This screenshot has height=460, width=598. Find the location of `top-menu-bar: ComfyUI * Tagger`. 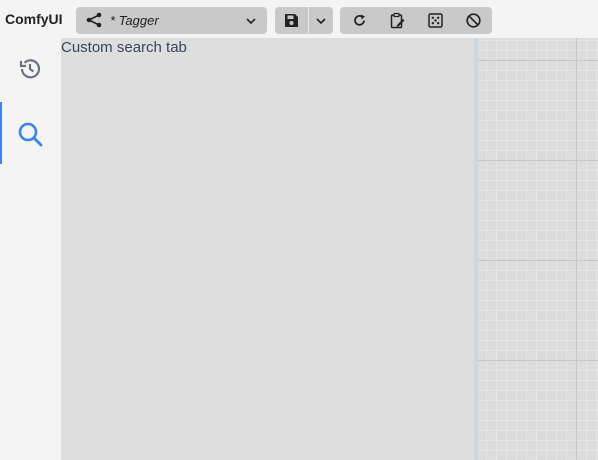

top-menu-bar: ComfyUI * Tagger is located at coordinates (299, 19).